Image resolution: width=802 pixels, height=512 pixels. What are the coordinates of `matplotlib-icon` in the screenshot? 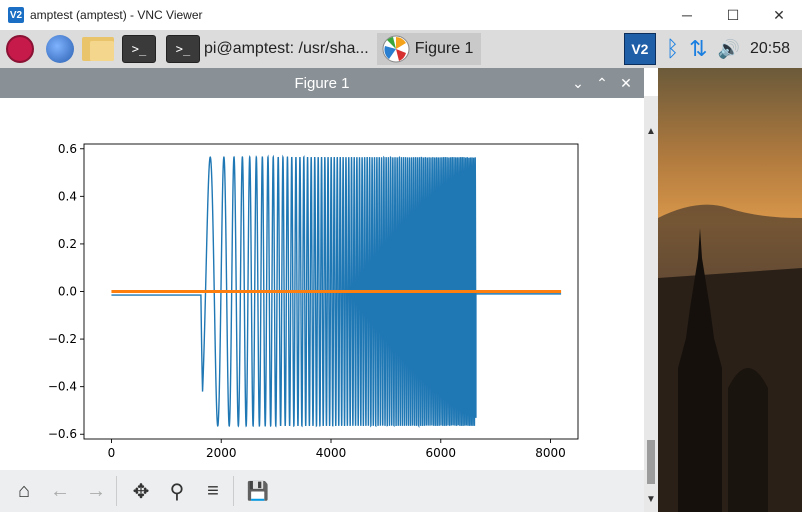 It's located at (396, 49).